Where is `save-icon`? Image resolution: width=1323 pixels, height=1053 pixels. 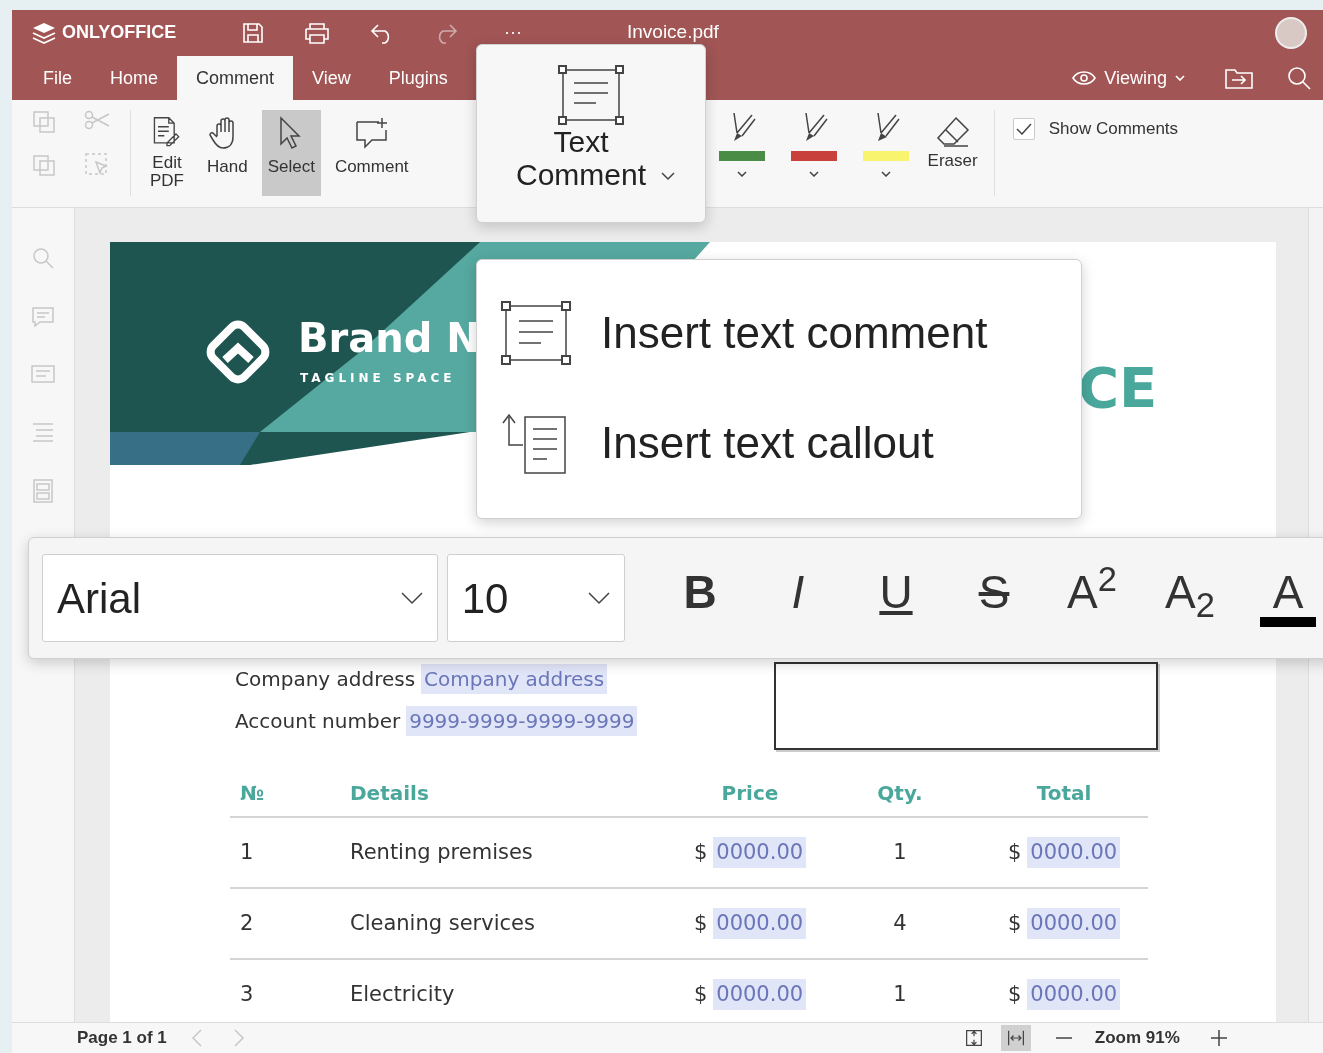
save-icon is located at coordinates (253, 32).